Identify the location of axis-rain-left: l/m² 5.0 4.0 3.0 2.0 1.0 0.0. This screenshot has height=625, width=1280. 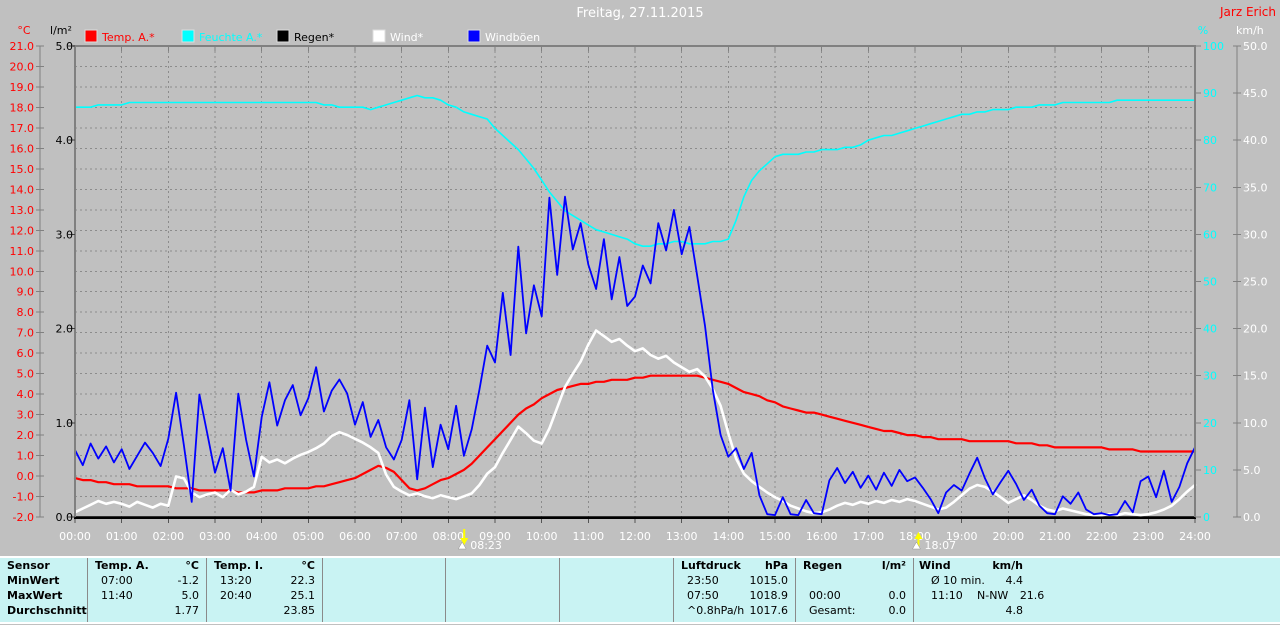
(62, 274).